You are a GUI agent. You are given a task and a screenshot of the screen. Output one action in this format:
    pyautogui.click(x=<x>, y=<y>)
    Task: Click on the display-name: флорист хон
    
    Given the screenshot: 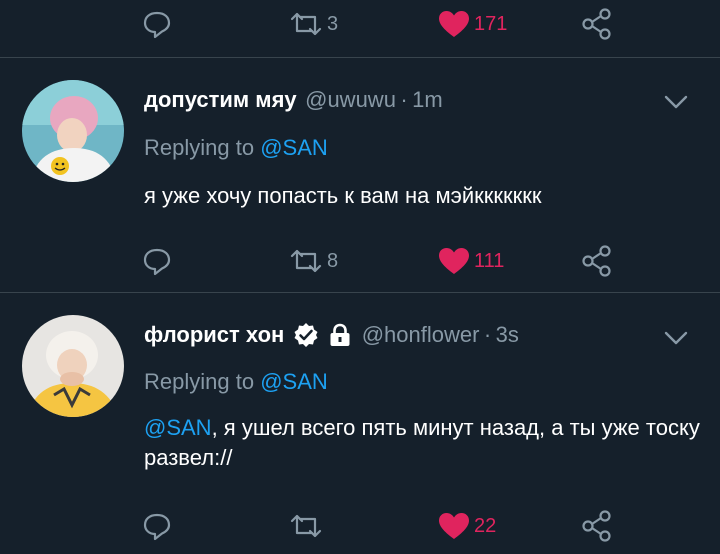 What is the action you would take?
    pyautogui.click(x=214, y=334)
    